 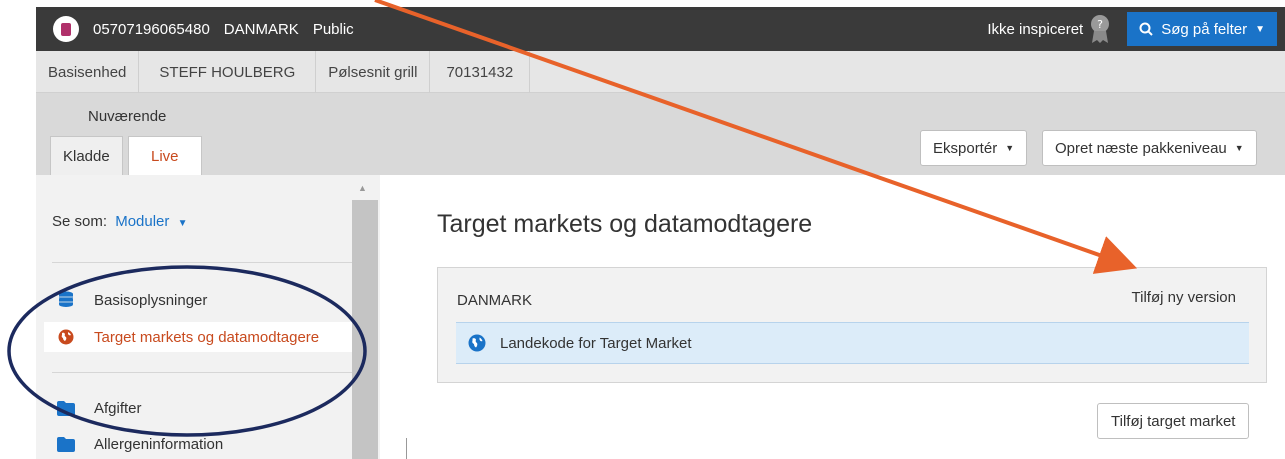 What do you see at coordinates (373, 72) in the screenshot?
I see `breadcrumb-item: Pølsesnit grill` at bounding box center [373, 72].